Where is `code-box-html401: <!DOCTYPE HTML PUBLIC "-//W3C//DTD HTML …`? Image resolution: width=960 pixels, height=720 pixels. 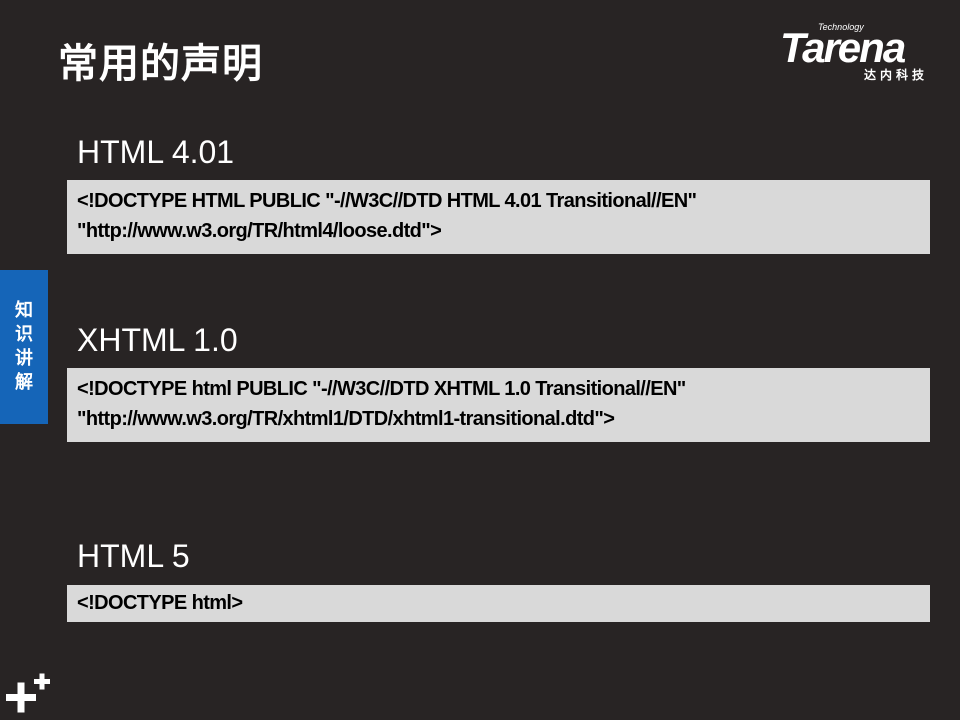 code-box-html401: <!DOCTYPE HTML PUBLIC "-//W3C//DTD HTML … is located at coordinates (498, 217).